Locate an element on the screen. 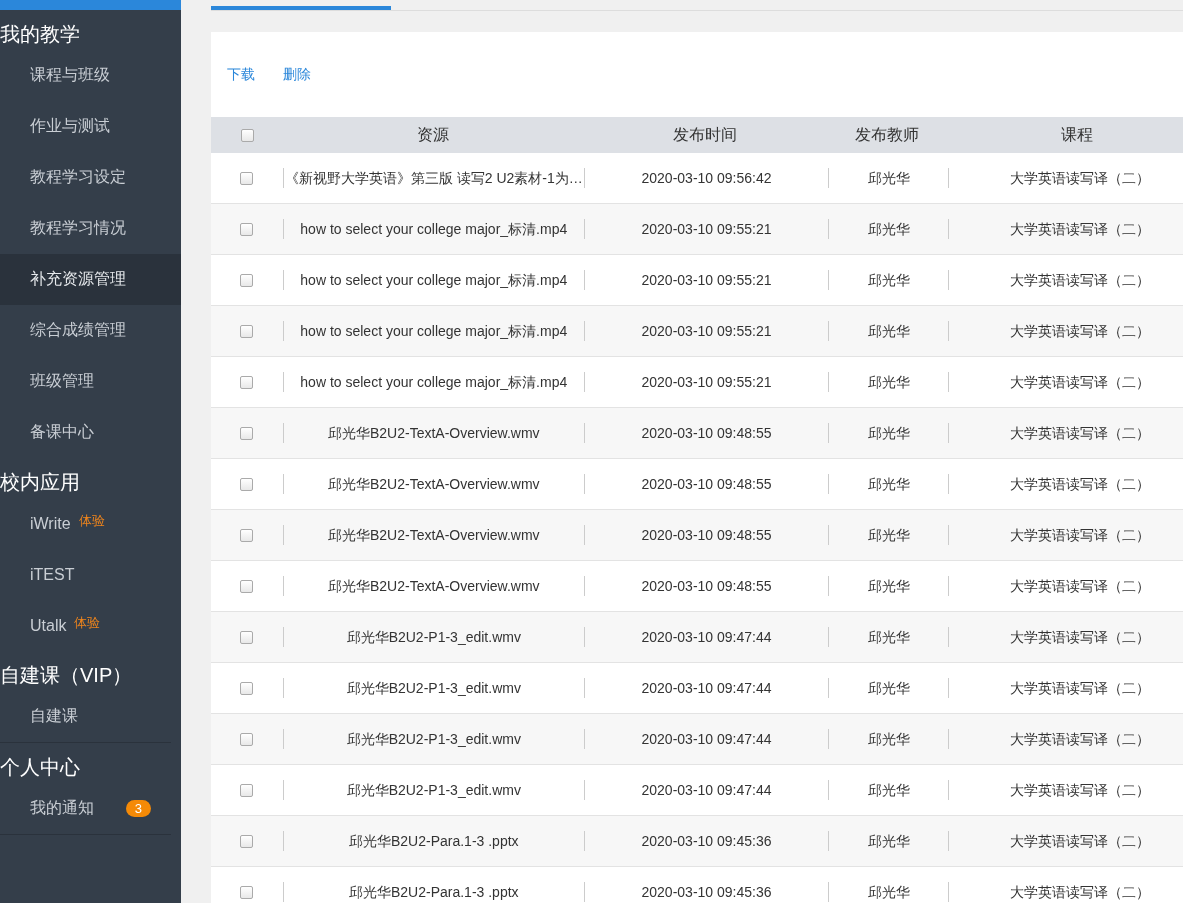 This screenshot has width=1183, height=903. select-all-checkbox is located at coordinates (247, 135).